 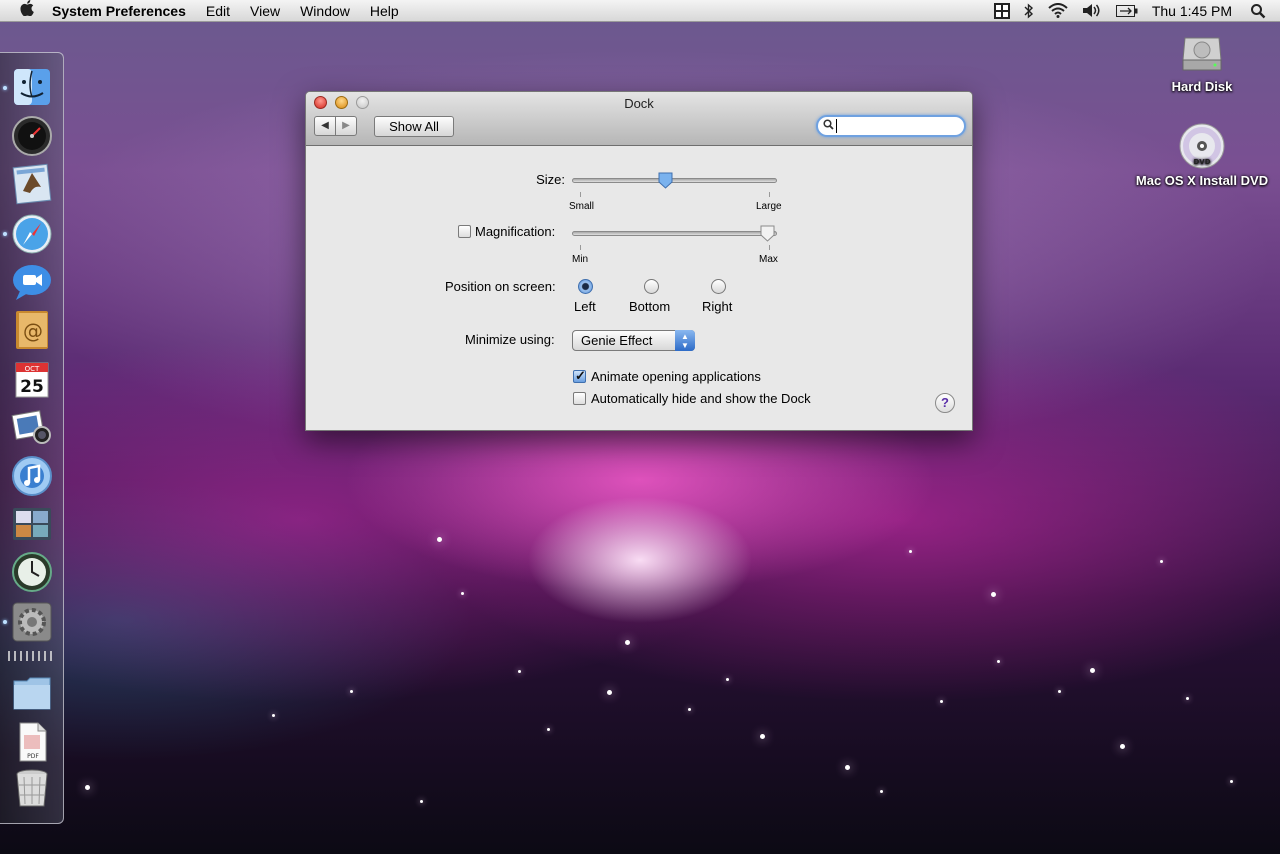 What do you see at coordinates (1202, 54) in the screenshot?
I see `hard-disk-icon` at bounding box center [1202, 54].